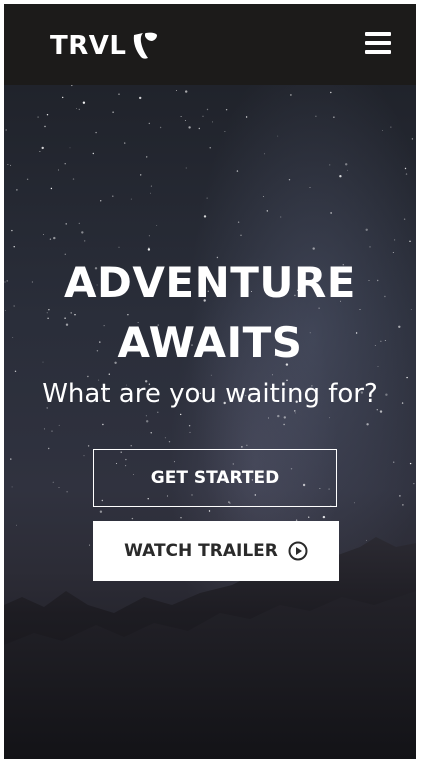 This screenshot has width=421, height=763. What do you see at coordinates (210, 282) in the screenshot?
I see `hero-title-line1: ADVENTURE` at bounding box center [210, 282].